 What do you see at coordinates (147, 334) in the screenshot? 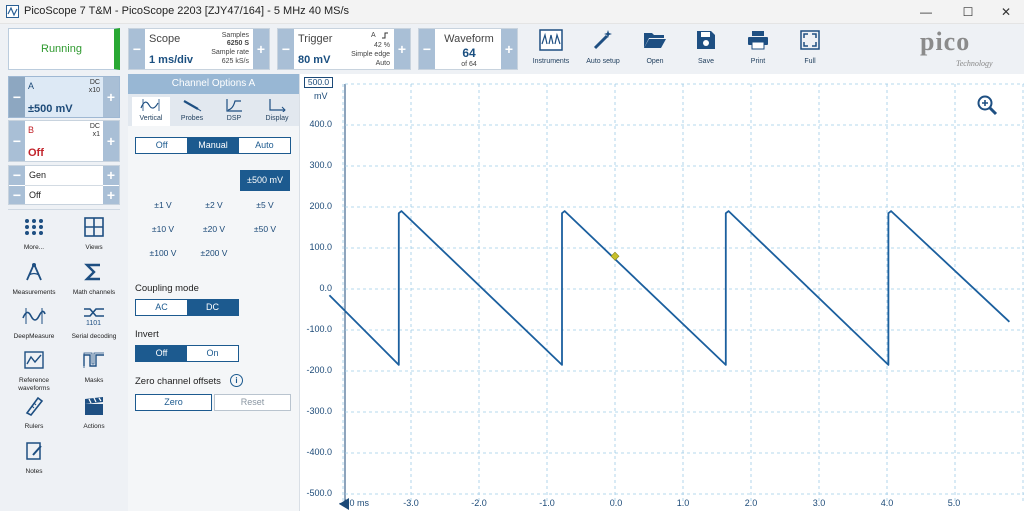
I see `invert-title: Invert` at bounding box center [147, 334].